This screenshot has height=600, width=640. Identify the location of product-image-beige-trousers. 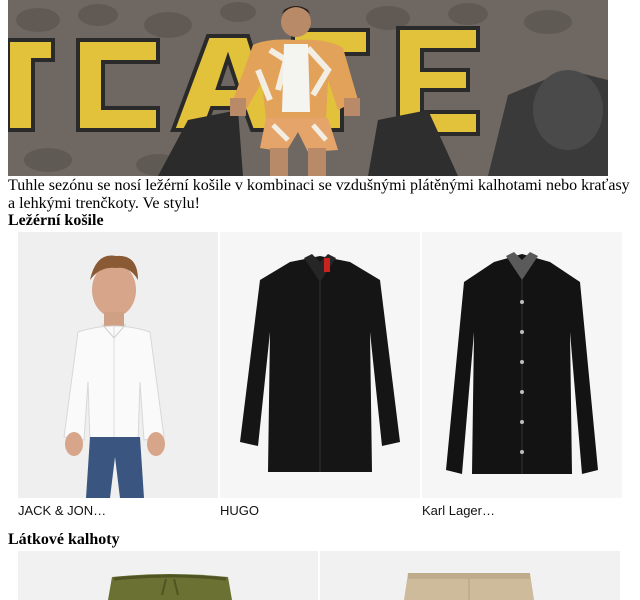
(470, 575).